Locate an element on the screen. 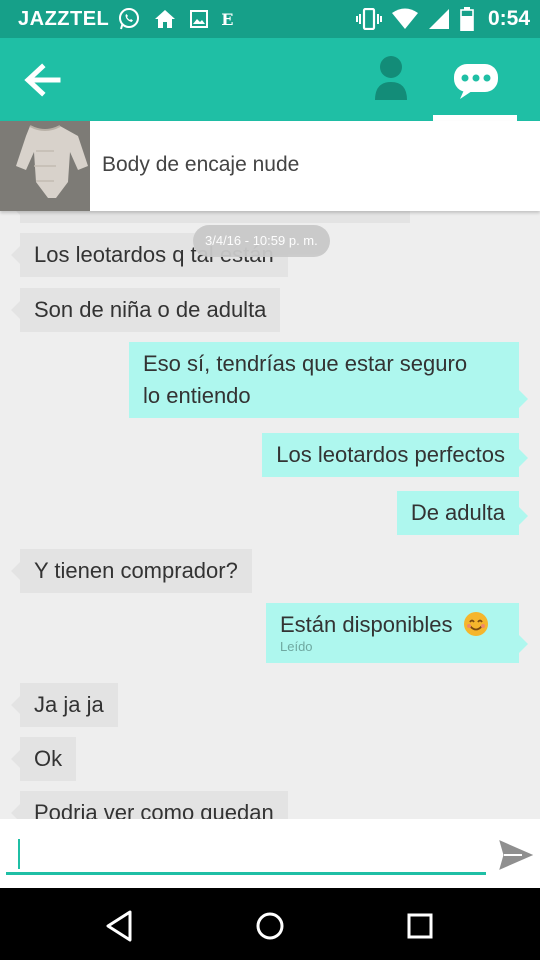 Image resolution: width=540 pixels, height=960 pixels. message-text: Ja ja ja is located at coordinates (69, 704).